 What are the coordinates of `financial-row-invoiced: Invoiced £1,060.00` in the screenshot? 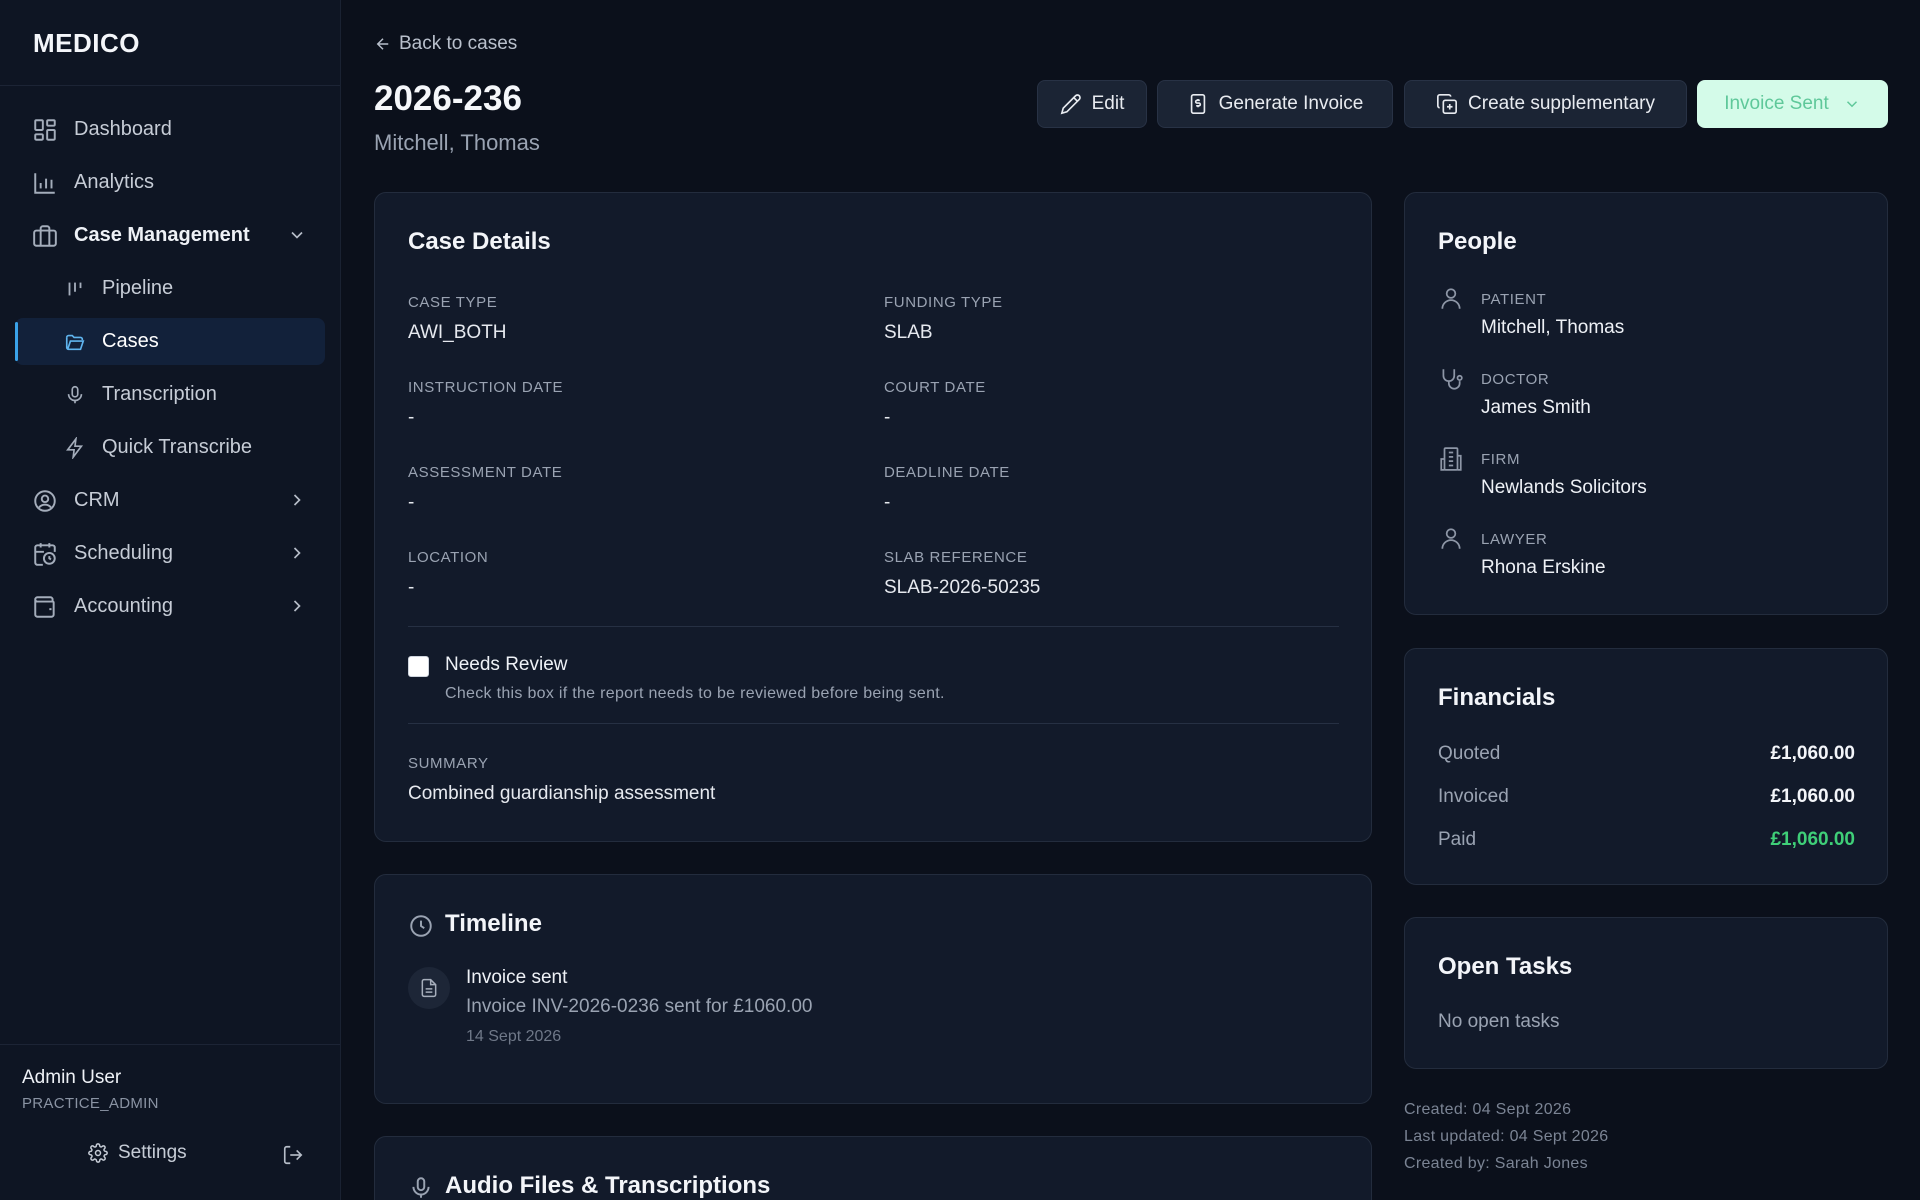 It's located at (1646, 798).